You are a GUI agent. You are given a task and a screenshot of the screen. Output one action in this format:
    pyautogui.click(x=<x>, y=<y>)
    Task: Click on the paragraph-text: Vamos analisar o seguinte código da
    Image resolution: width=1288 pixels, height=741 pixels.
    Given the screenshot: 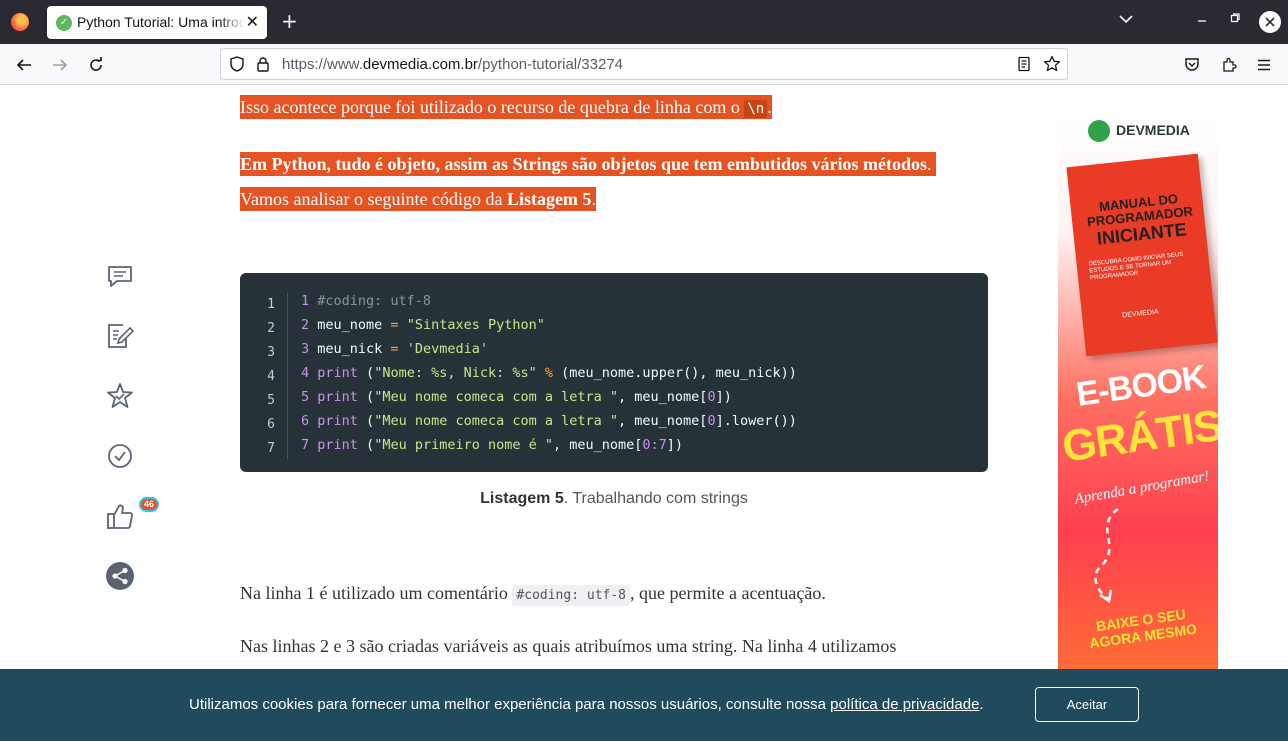 What is the action you would take?
    pyautogui.click(x=373, y=199)
    